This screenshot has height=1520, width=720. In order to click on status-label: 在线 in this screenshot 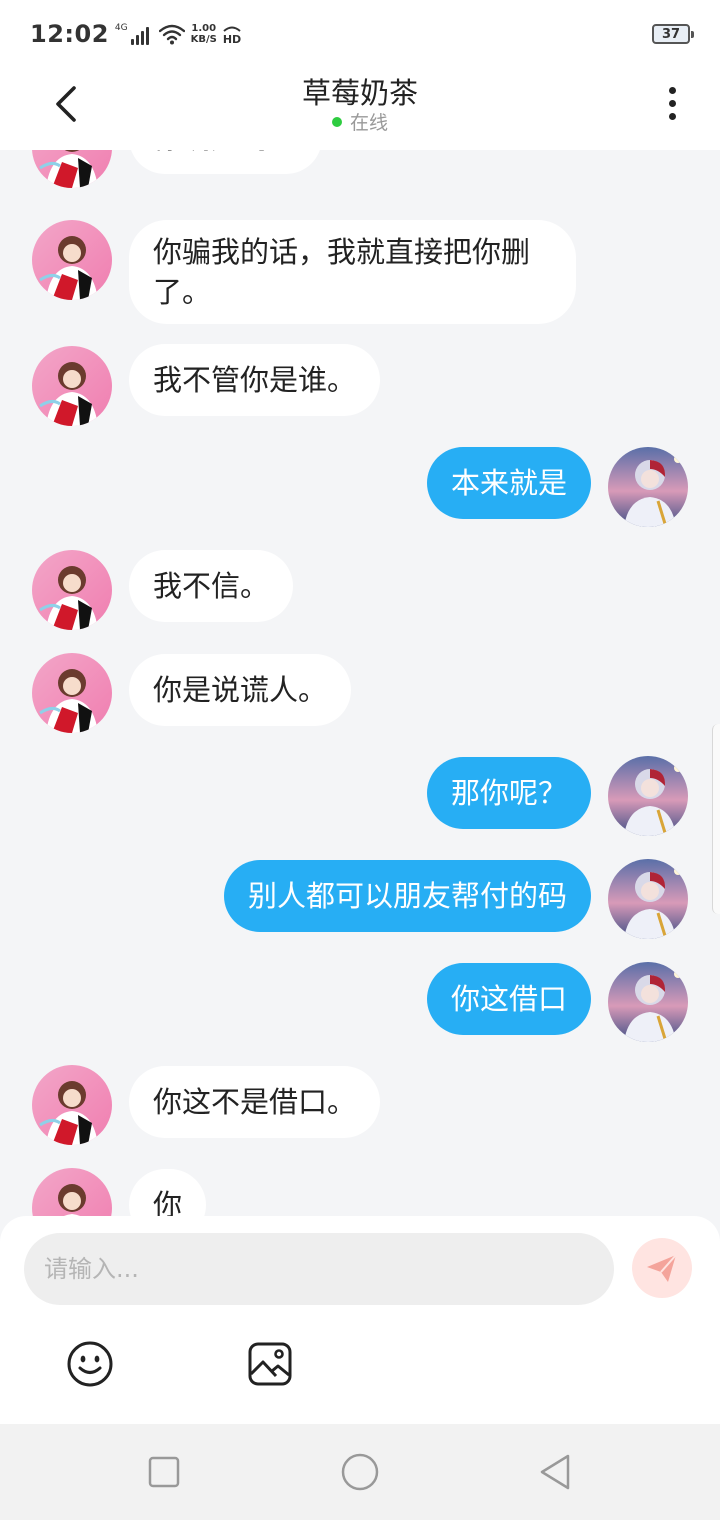, I will do `click(368, 123)`.